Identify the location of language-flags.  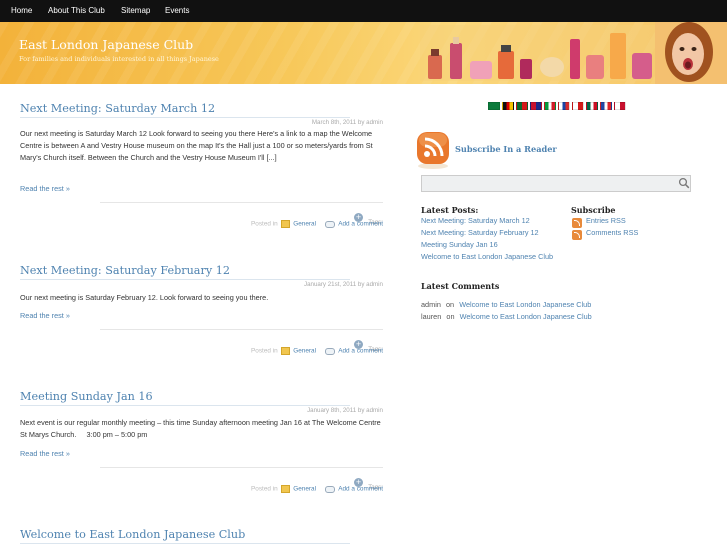
(558, 107).